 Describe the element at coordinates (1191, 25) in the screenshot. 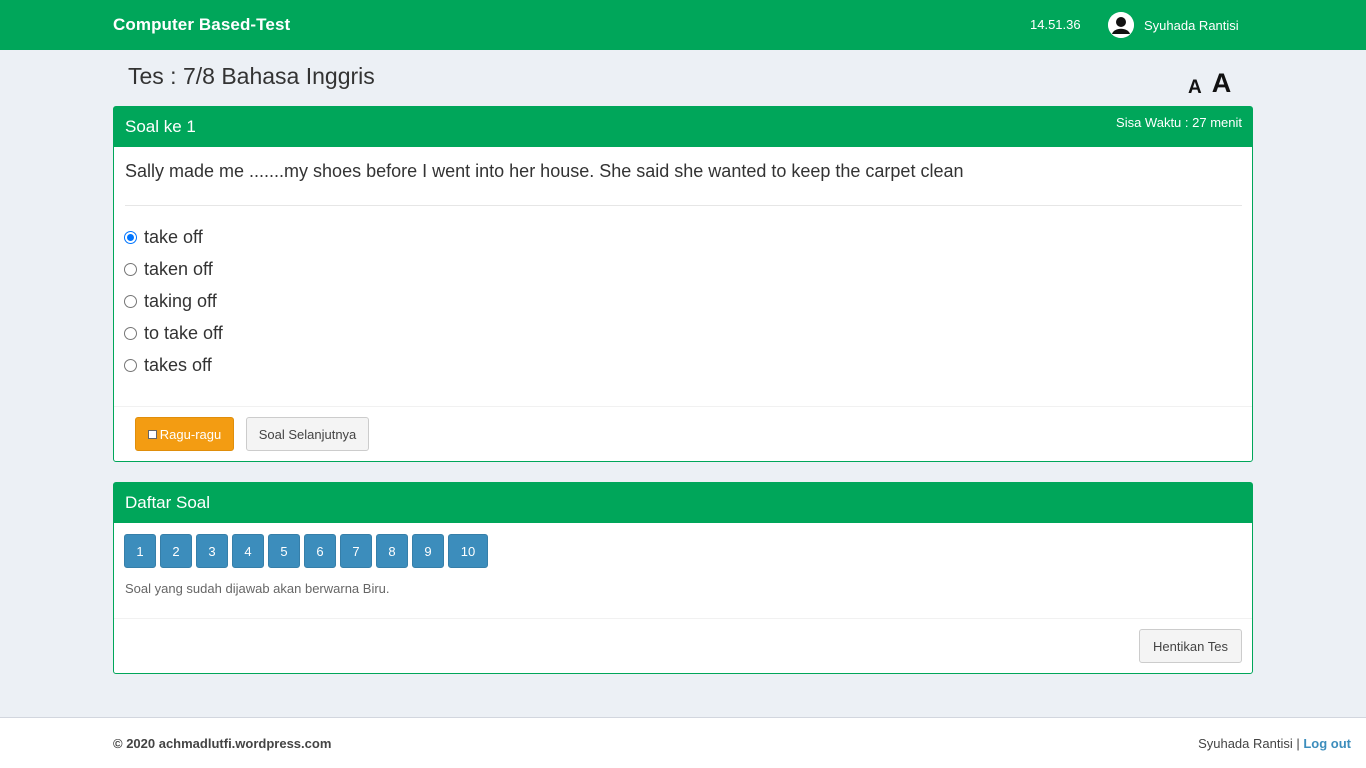

I see `user-name: Syuhada Rantisi` at that location.